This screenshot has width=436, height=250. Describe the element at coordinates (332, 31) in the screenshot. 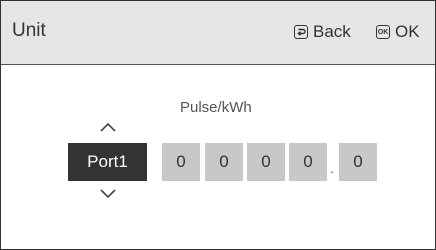

I see `back-label: Back` at that location.